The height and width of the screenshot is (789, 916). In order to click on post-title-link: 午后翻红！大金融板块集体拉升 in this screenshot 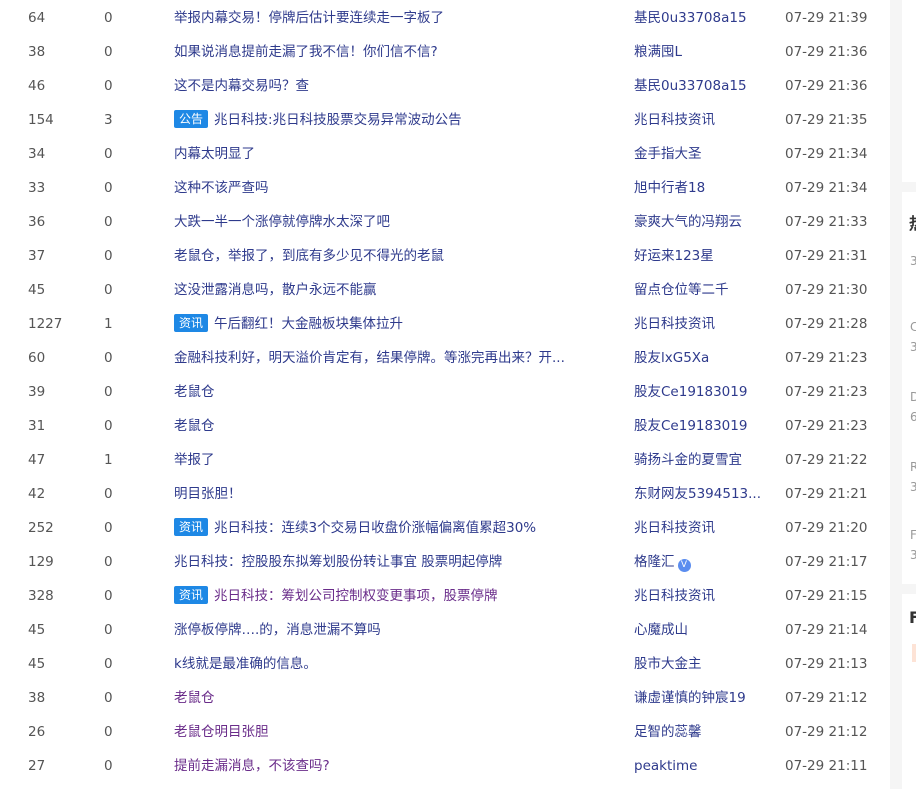, I will do `click(308, 324)`.